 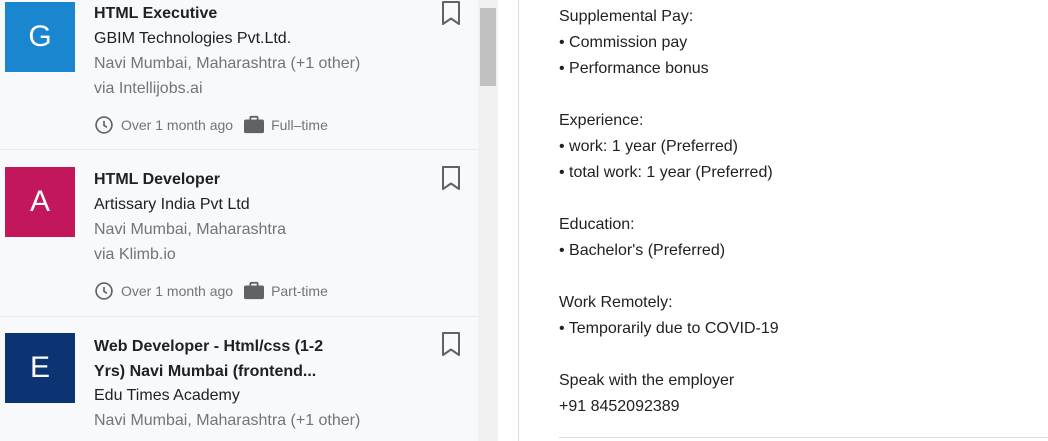 I want to click on work-remotely-heading: Work Remotely:, so click(x=616, y=302).